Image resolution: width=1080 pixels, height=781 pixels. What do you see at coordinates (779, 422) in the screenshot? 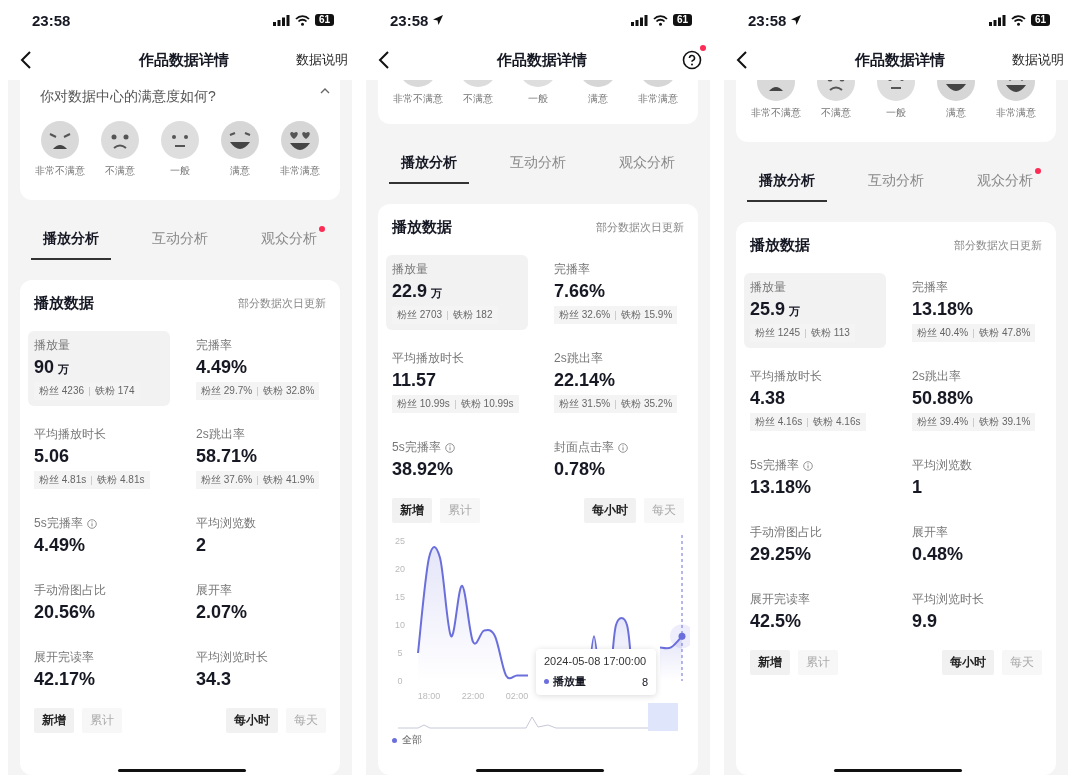
I see `breakdown-value: 粉丝 4.16s` at bounding box center [779, 422].